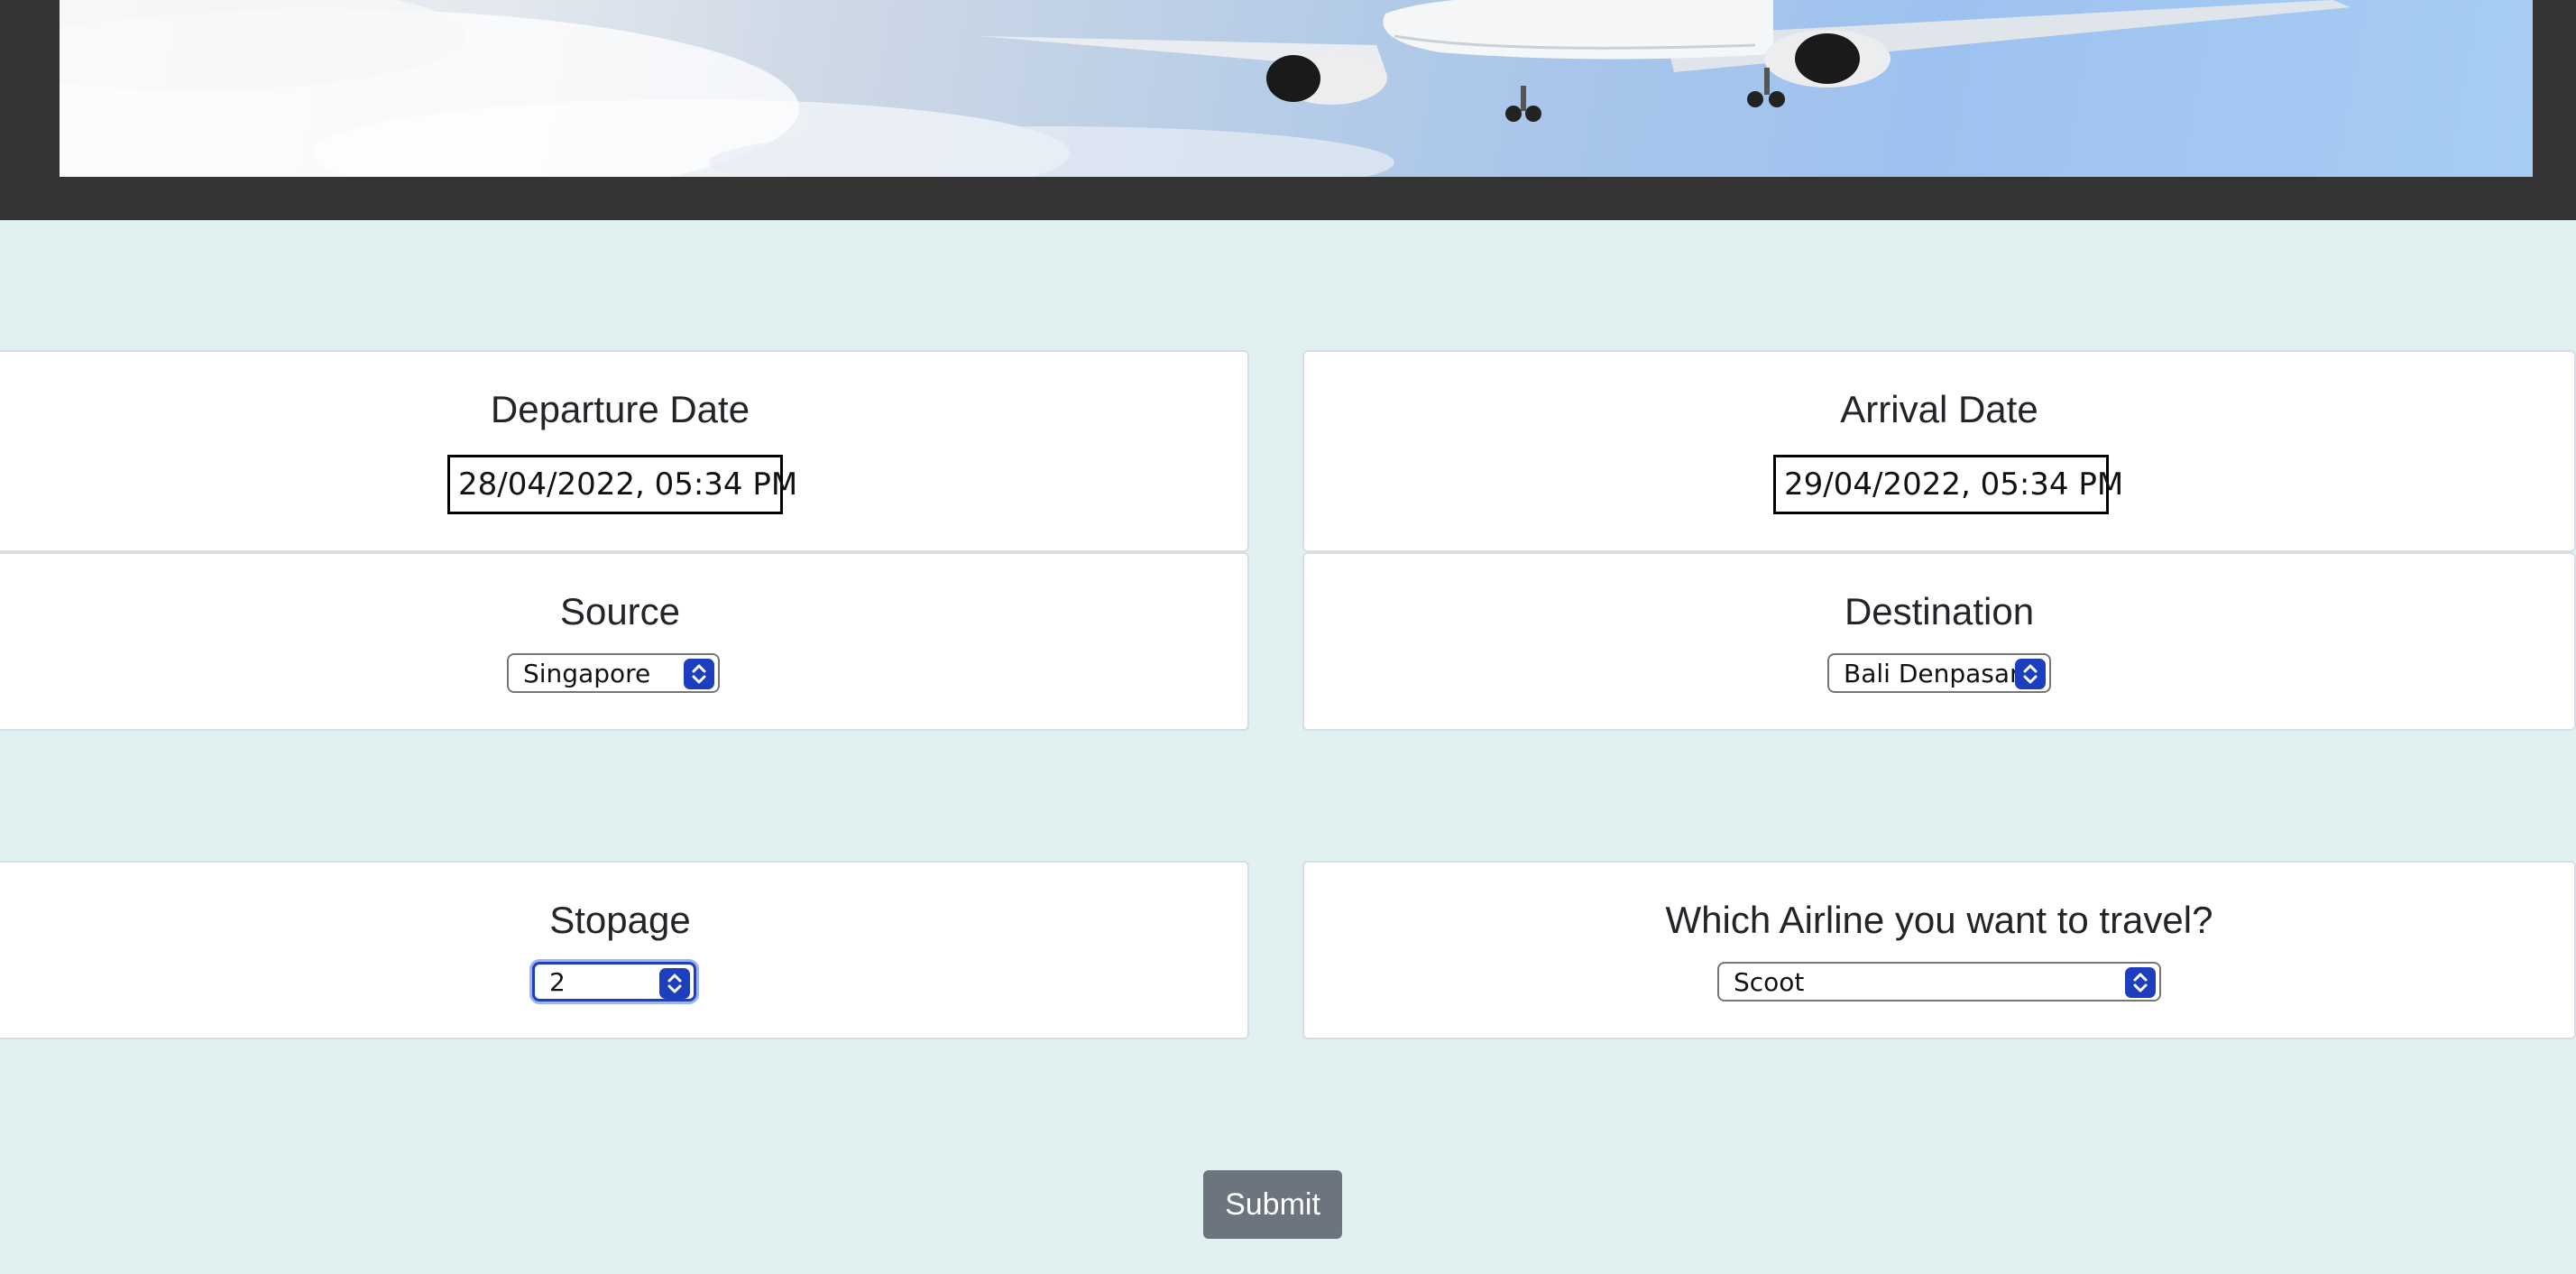  What do you see at coordinates (1932, 673) in the screenshot?
I see `destination-selected-value: Bali Denpasar` at bounding box center [1932, 673].